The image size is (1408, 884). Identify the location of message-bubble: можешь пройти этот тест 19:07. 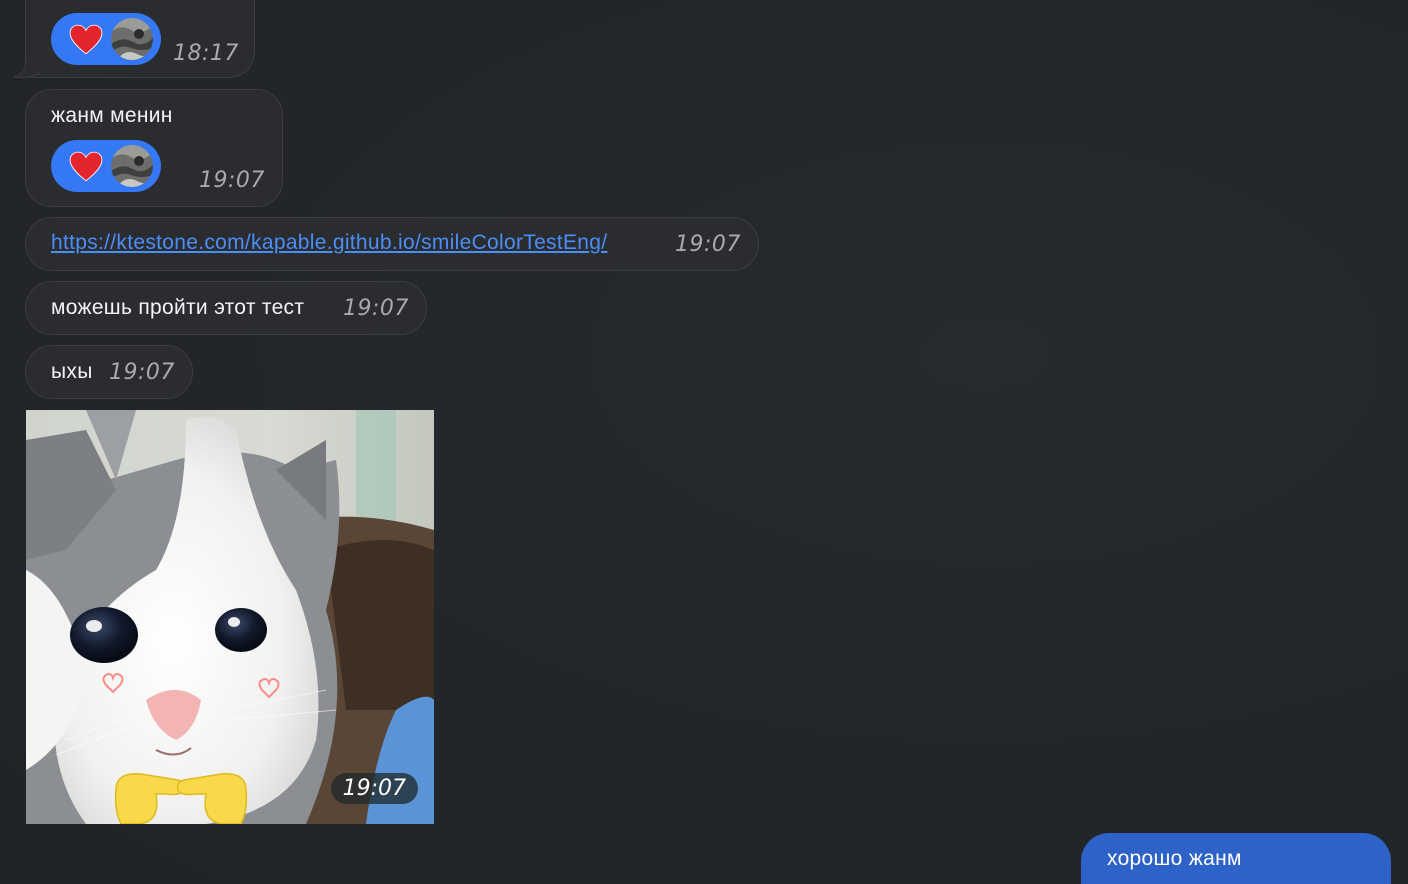
(226, 308).